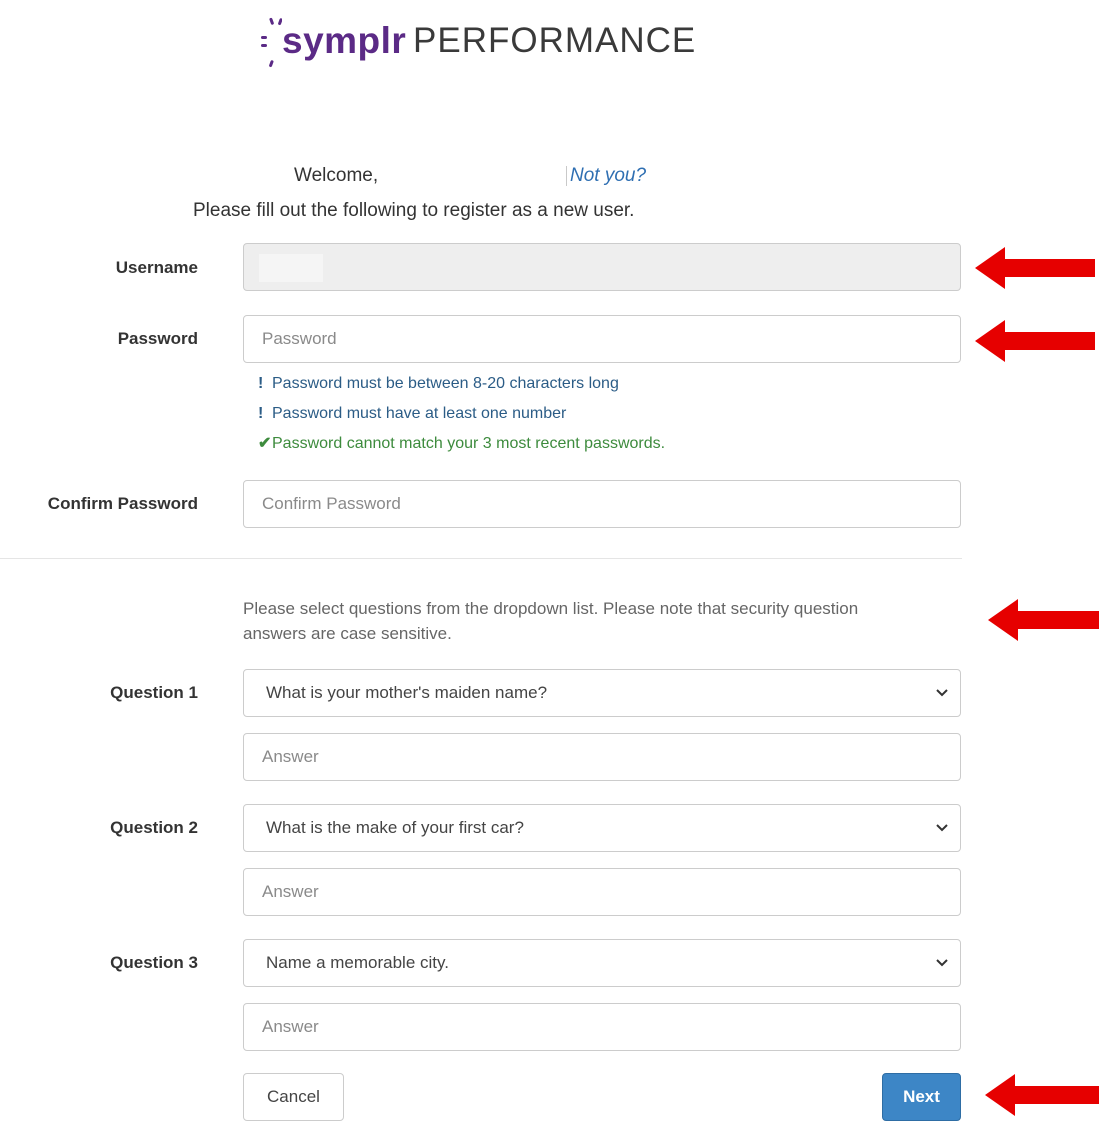 Image resolution: width=1099 pixels, height=1121 pixels. What do you see at coordinates (357, 962) in the screenshot?
I see `question-3-selected: Name a memorable city.` at bounding box center [357, 962].